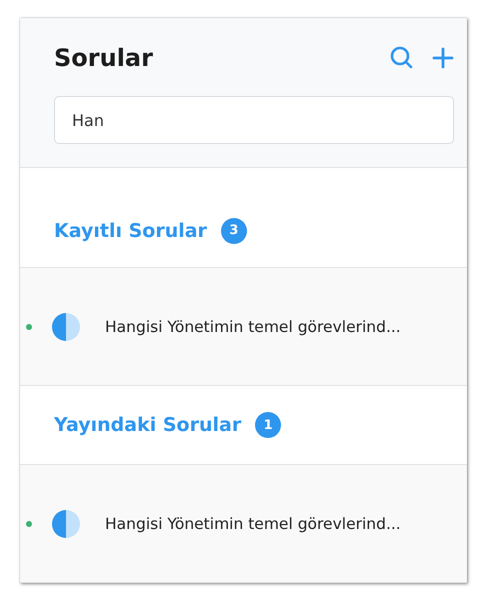 This screenshot has width=487, height=596. I want to click on count-badge: 3, so click(233, 231).